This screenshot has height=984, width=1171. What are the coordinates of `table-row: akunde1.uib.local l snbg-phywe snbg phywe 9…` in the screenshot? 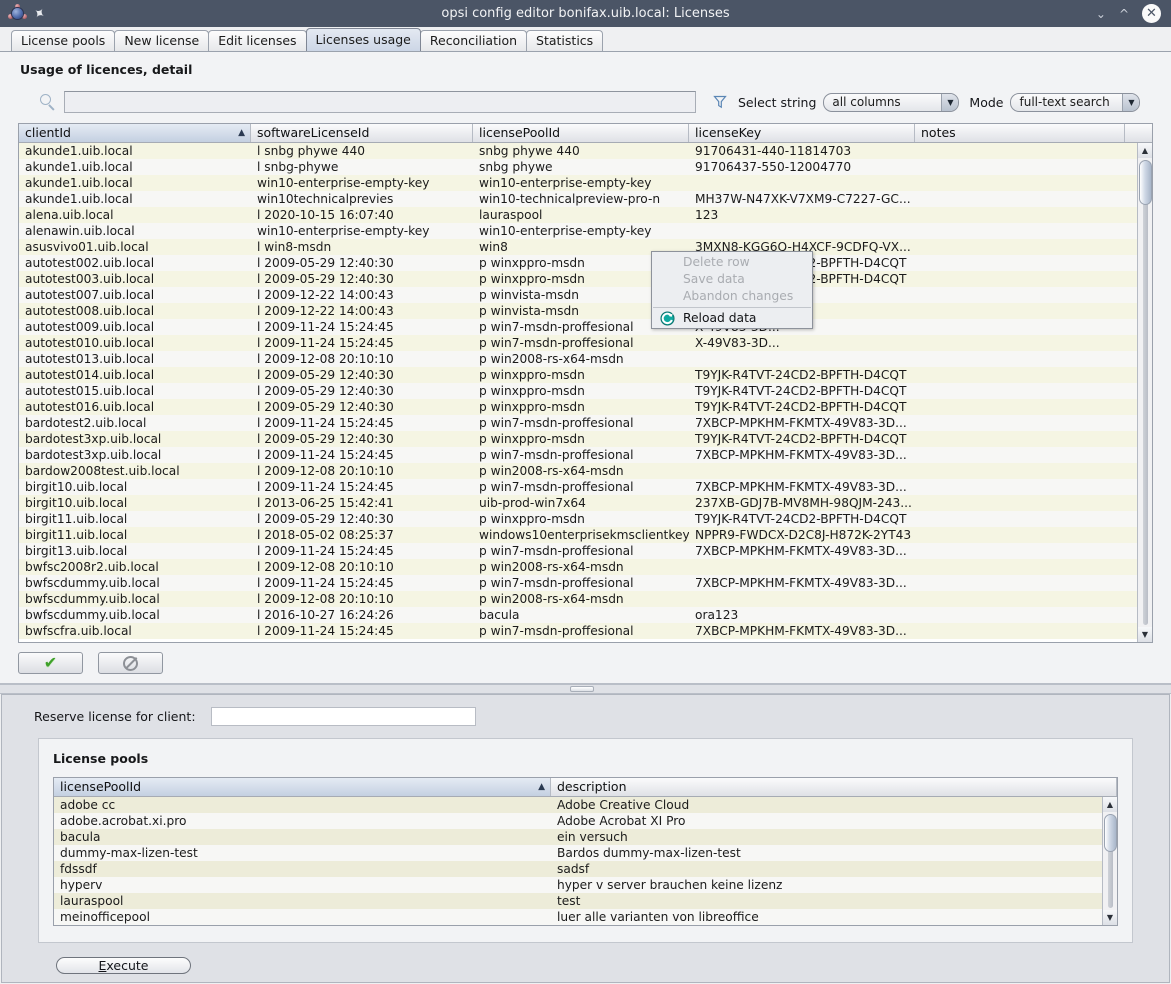 It's located at (585, 167).